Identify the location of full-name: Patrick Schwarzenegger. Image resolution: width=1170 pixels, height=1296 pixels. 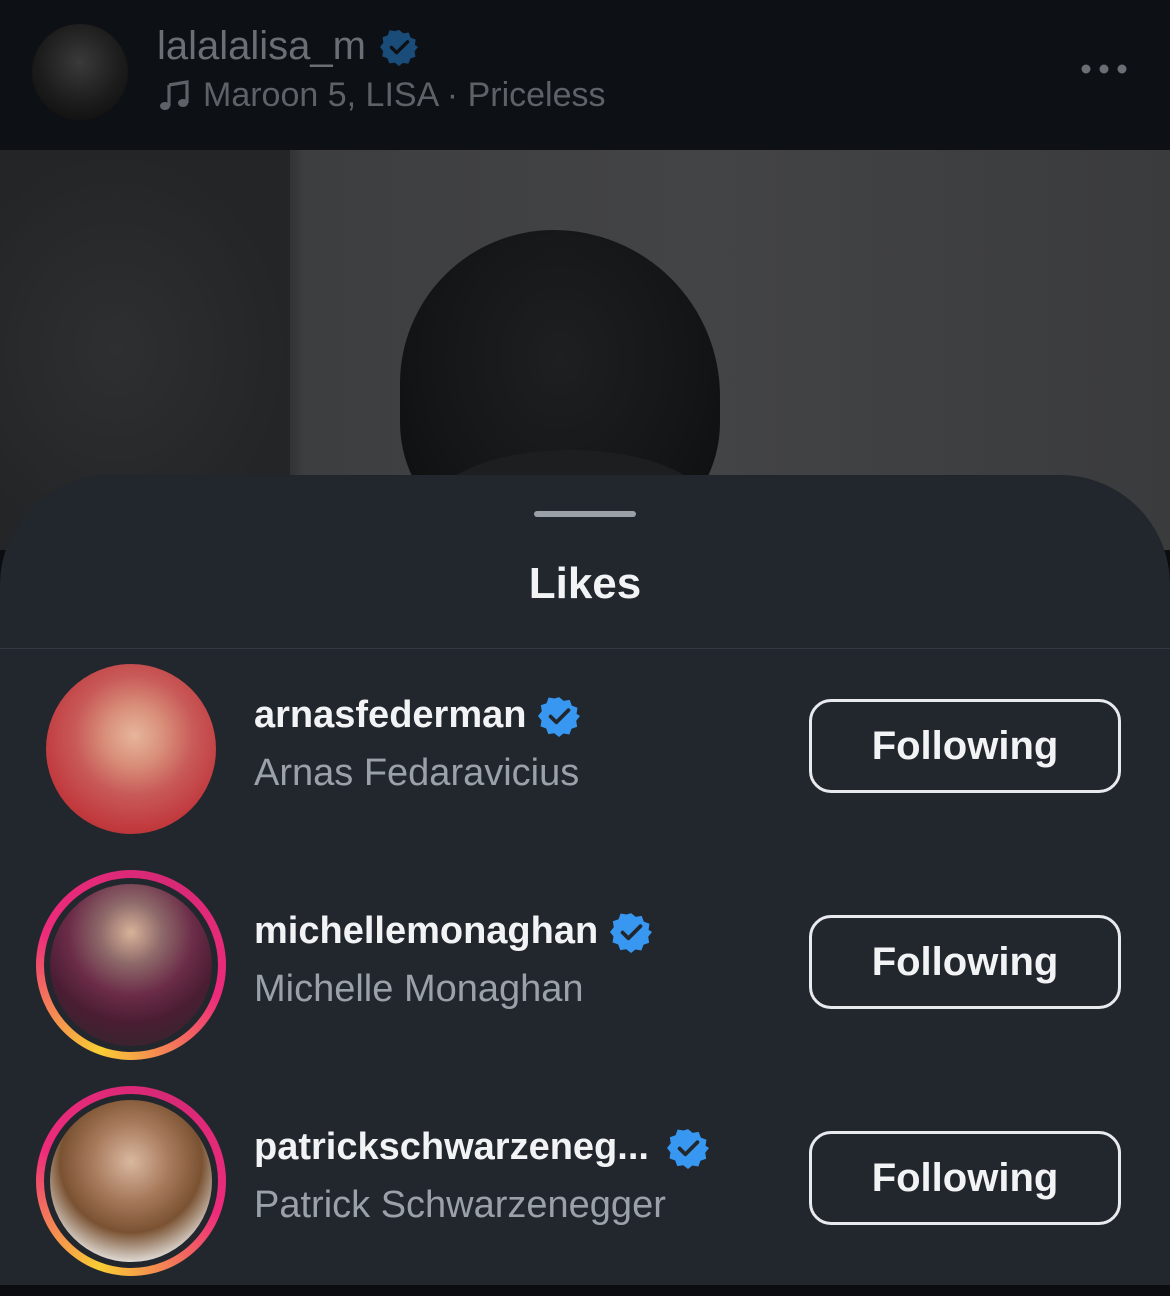
(460, 1205).